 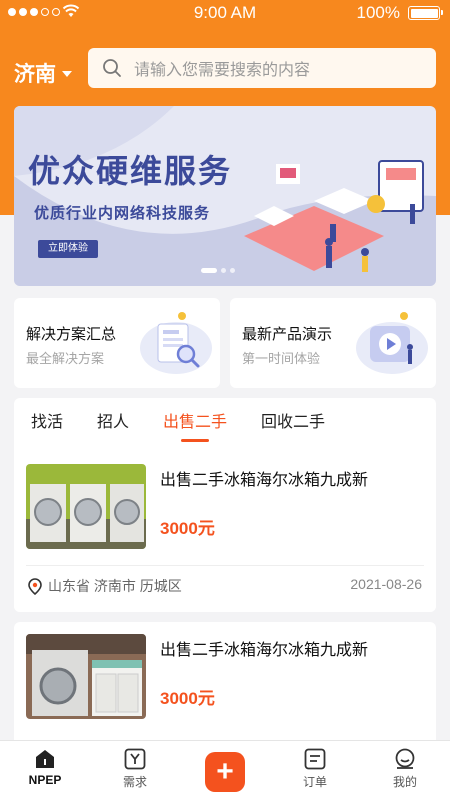 I want to click on search-bar: 请输入您需要搜索的内容, so click(x=262, y=68).